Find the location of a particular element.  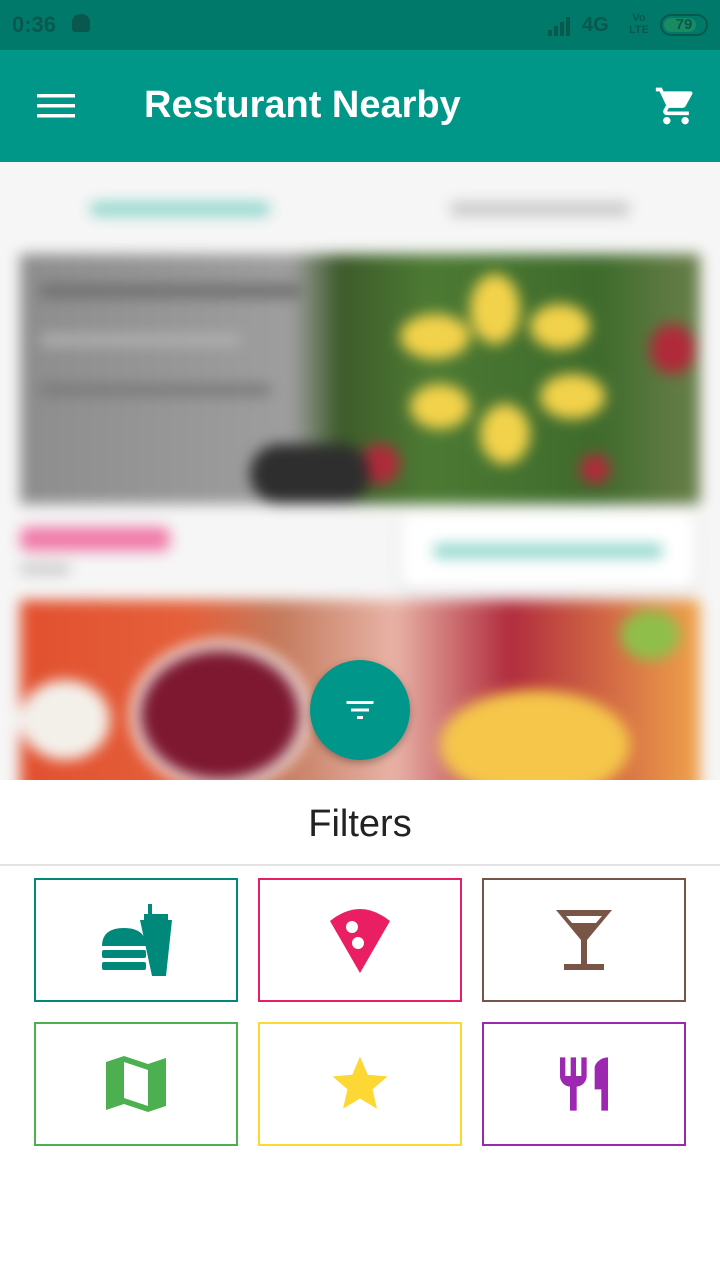

star-icon is located at coordinates (360, 1082).